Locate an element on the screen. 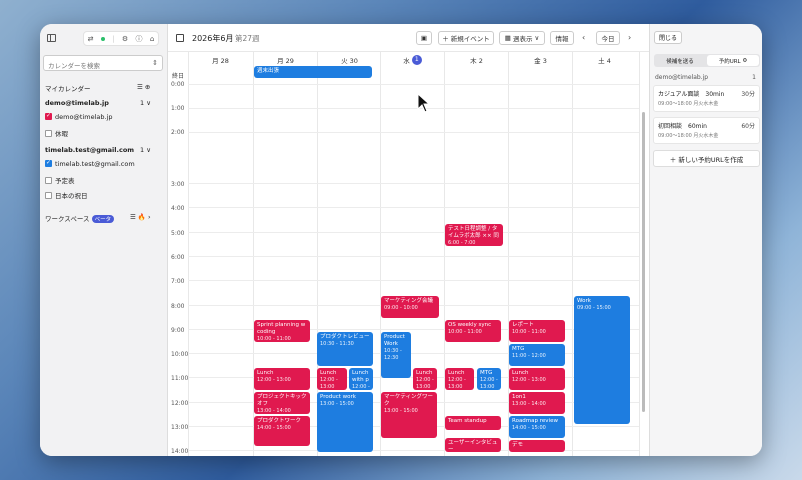 The width and height of the screenshot is (802, 480). new-event-button: ＋ 新規イベント is located at coordinates (466, 38).